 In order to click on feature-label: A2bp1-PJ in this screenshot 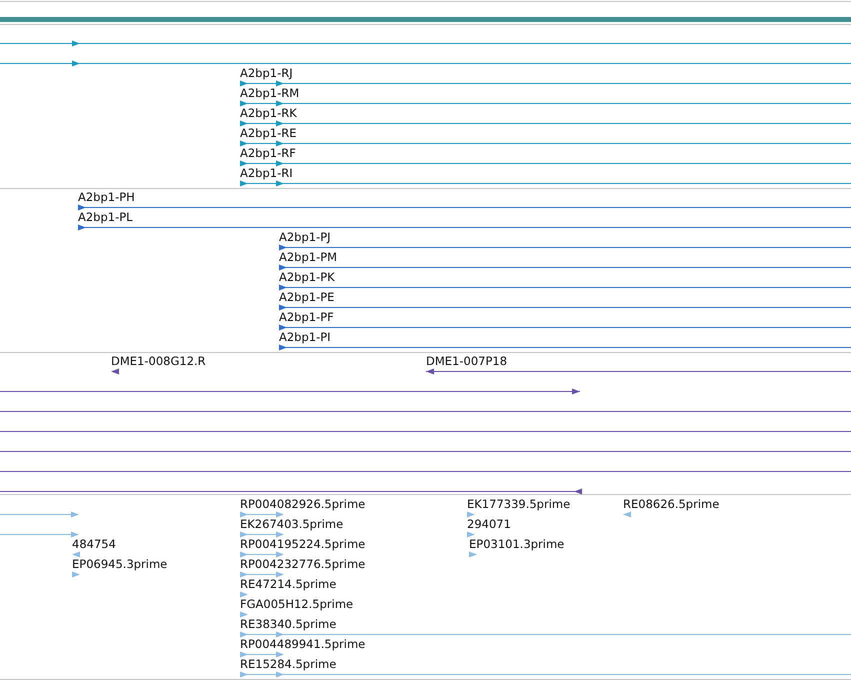, I will do `click(305, 237)`.